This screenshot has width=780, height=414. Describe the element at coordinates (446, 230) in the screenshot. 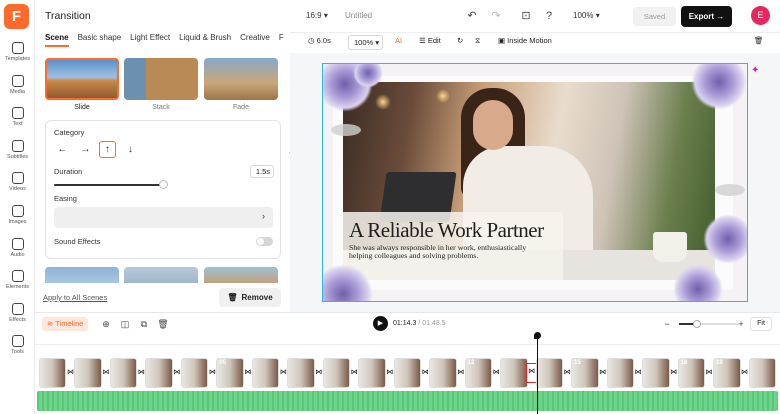

I see `canvas-title-text: A Reliable Work Partner` at that location.